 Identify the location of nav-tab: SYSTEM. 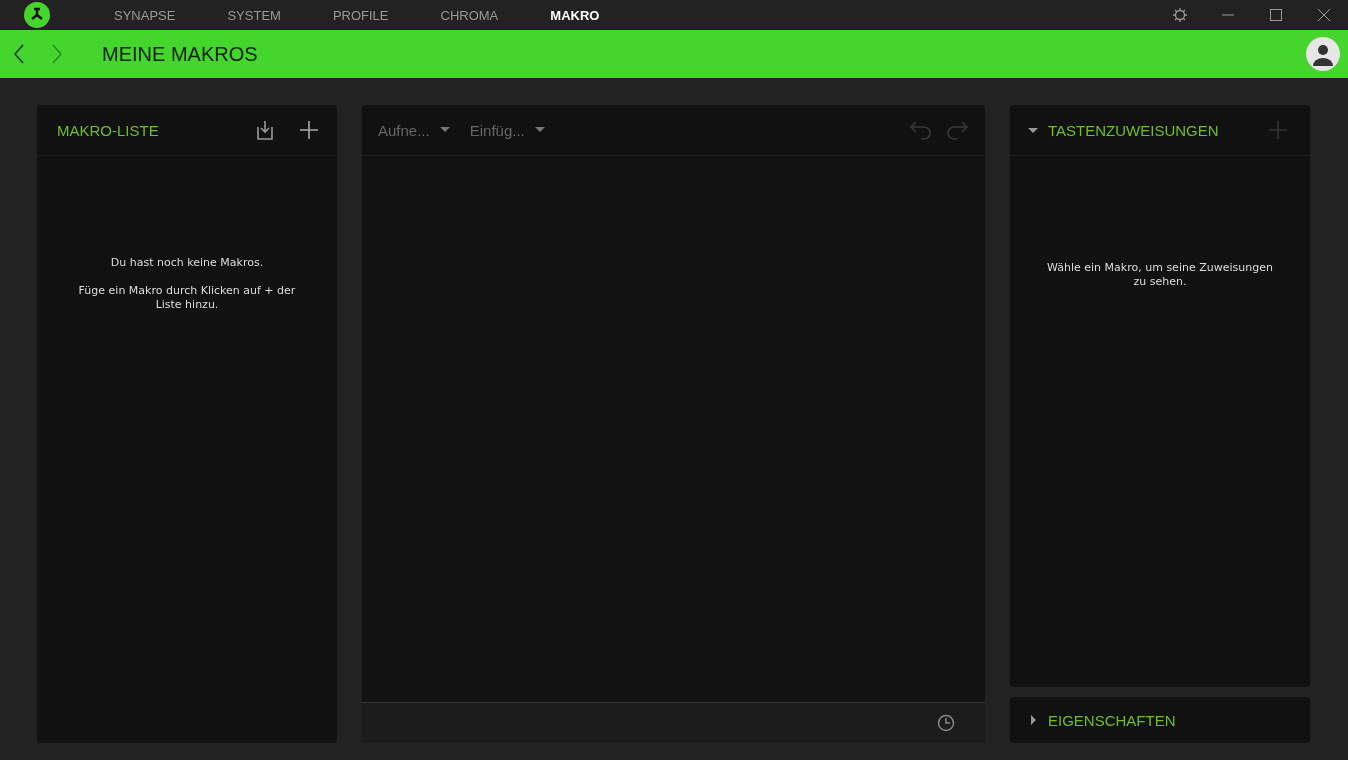
(254, 15).